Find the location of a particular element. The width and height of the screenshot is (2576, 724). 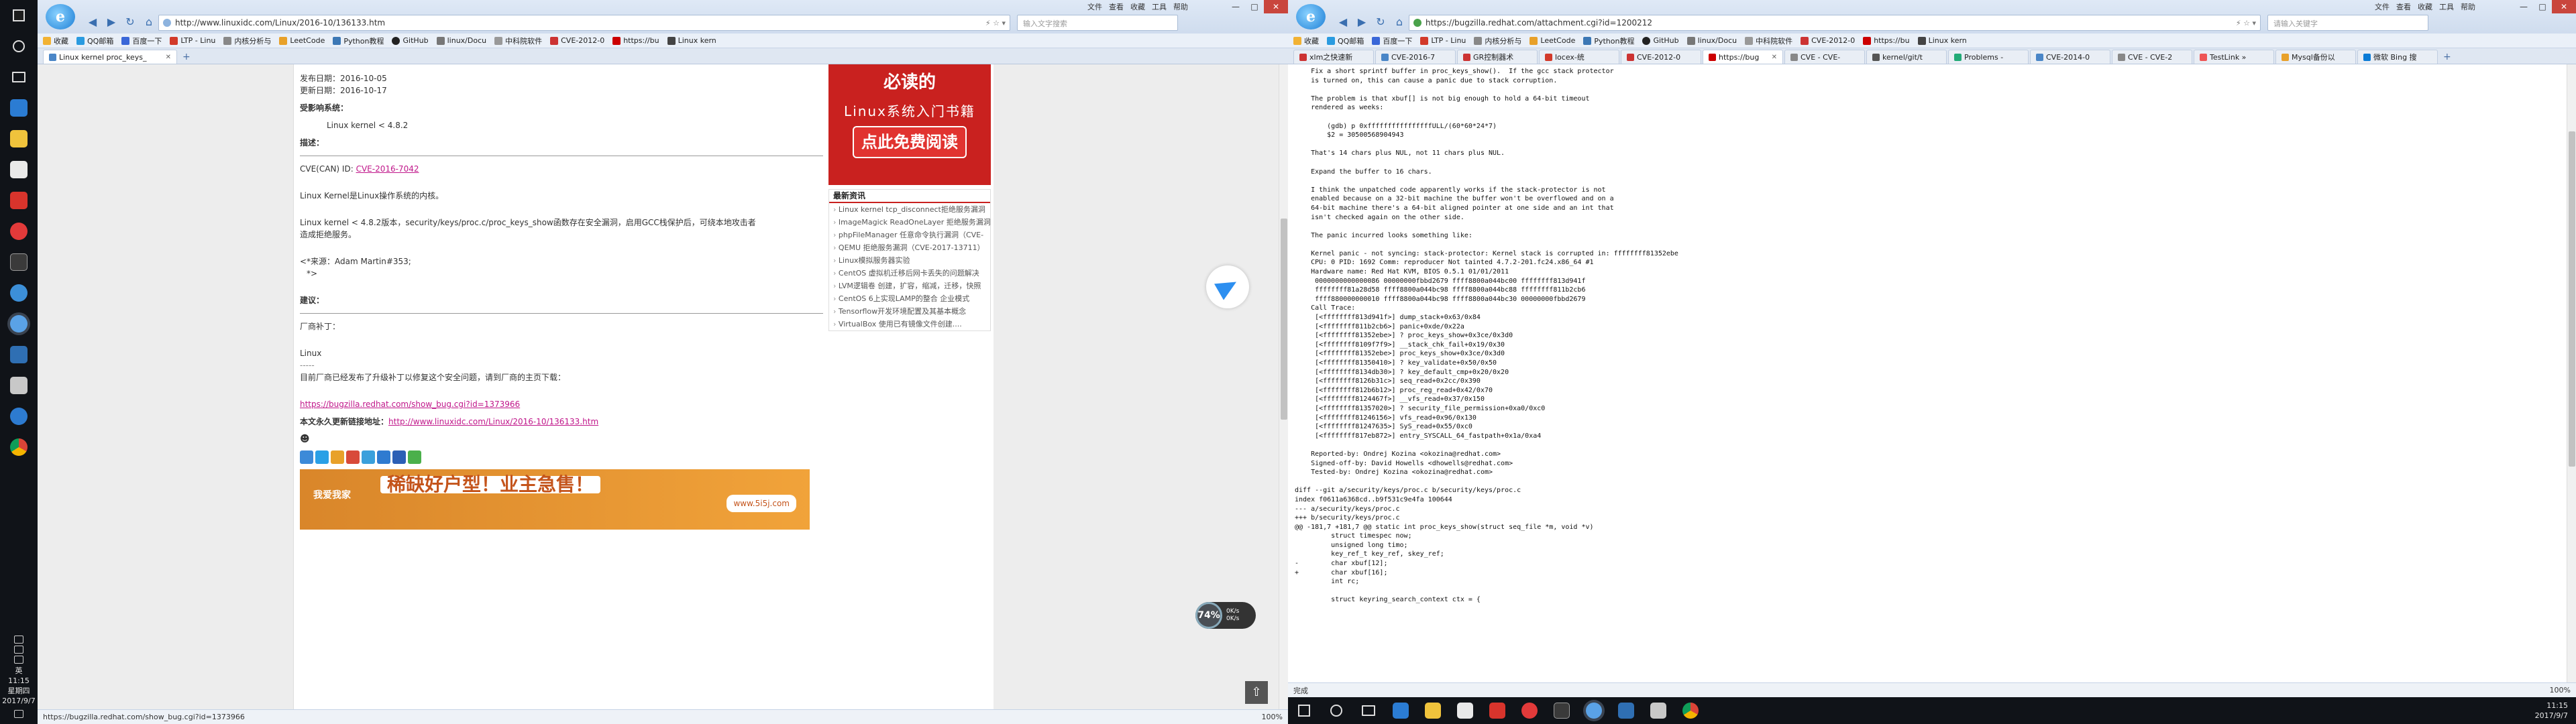

speed-ball-widget: 74% 0K/s 0K/s is located at coordinates (1225, 615).